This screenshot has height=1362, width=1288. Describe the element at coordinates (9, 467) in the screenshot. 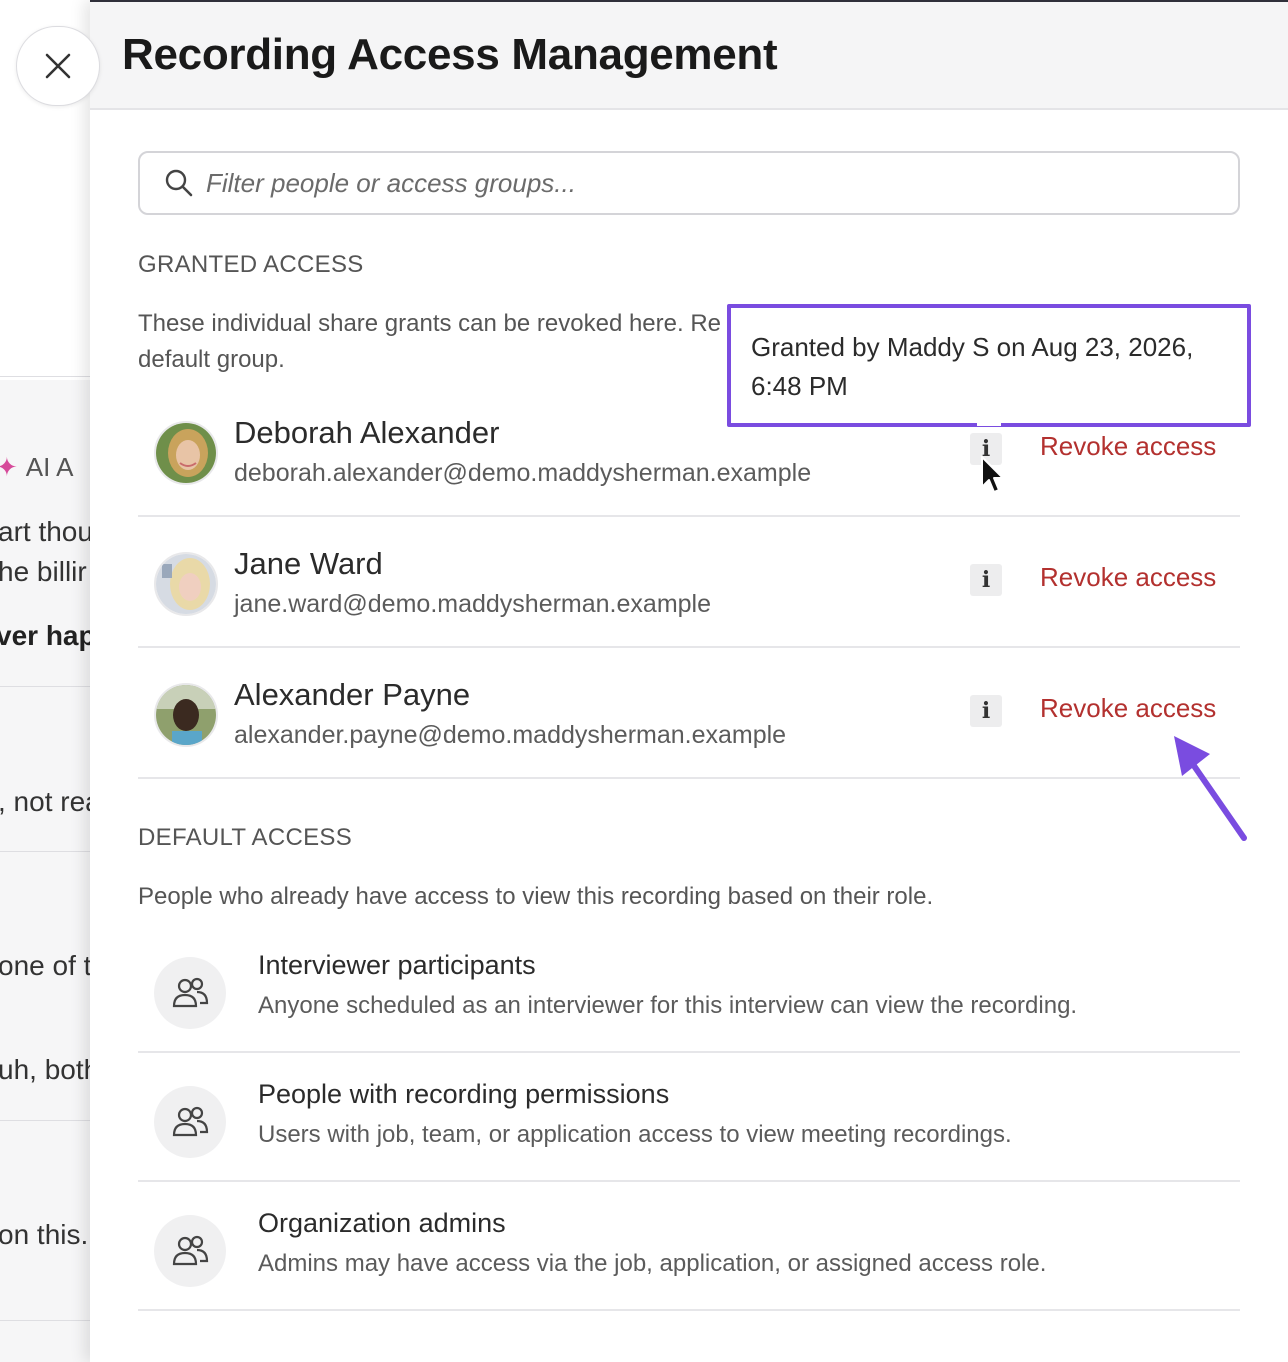

I see `sparkle-icon: ✦` at that location.